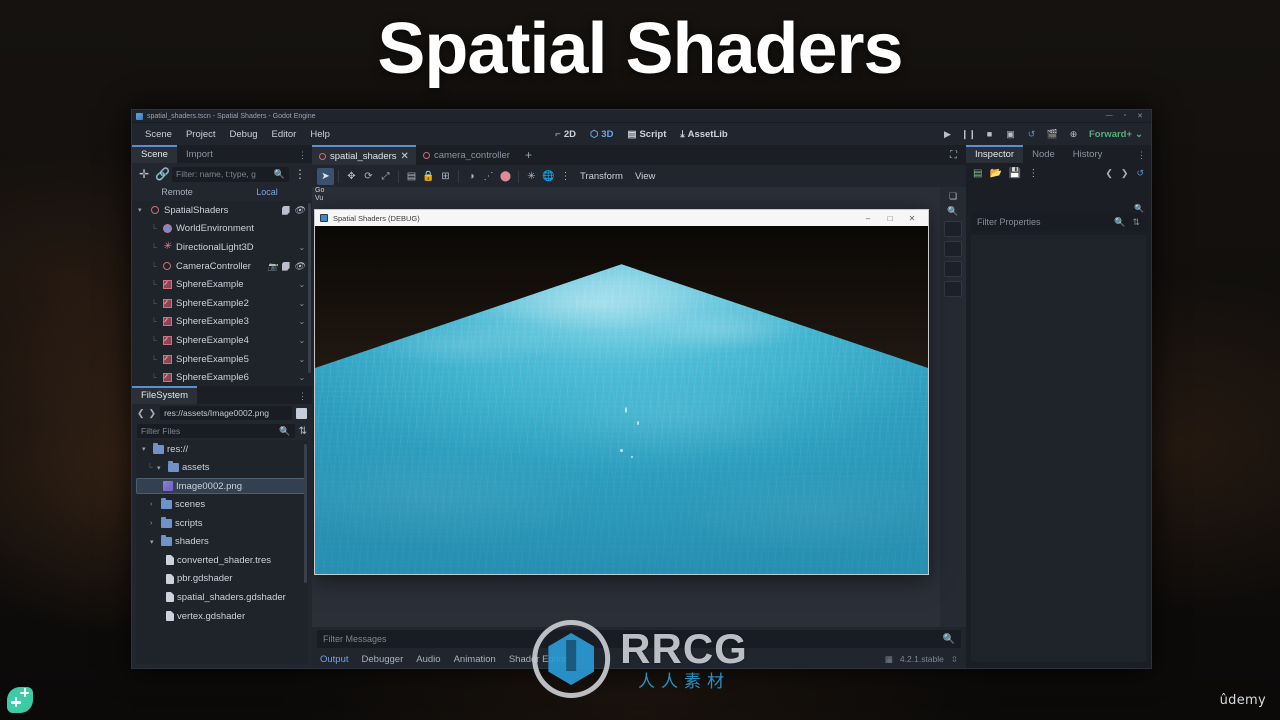 This screenshot has height=720, width=1280. I want to click on search-icon: 🔍, so click(952, 211).